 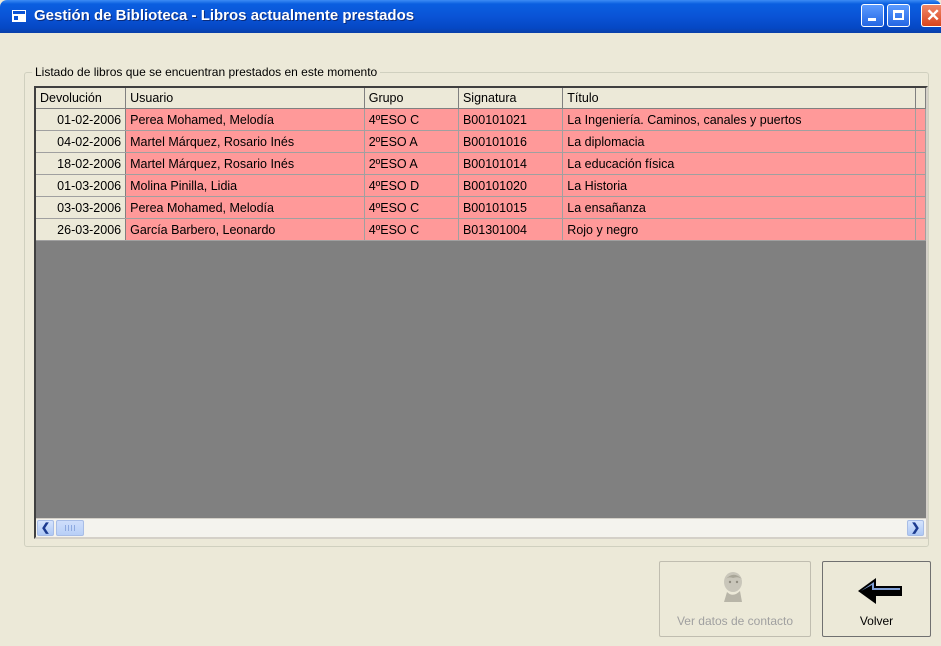 I want to click on scroll-thumb, so click(x=70, y=528).